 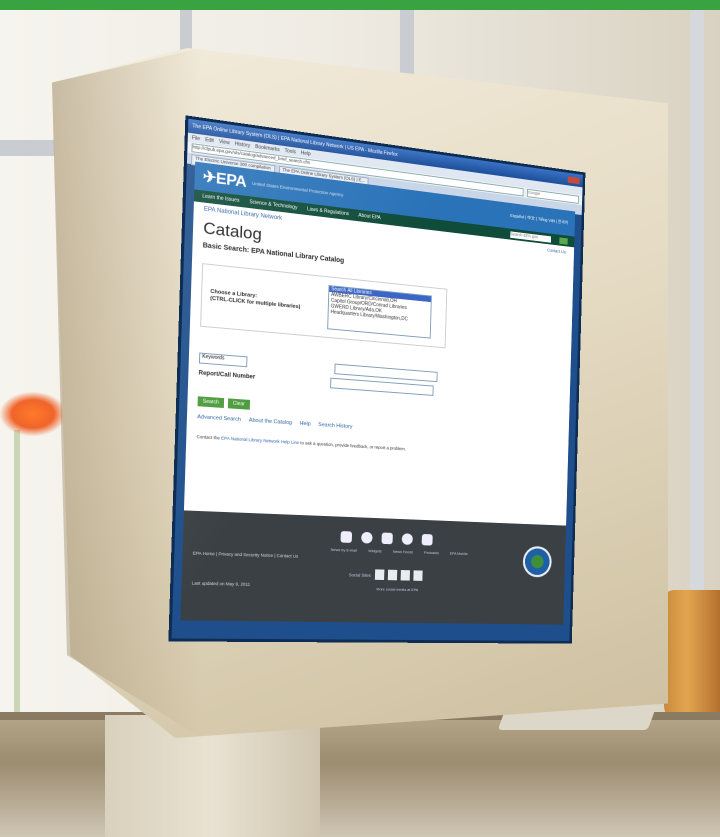 What do you see at coordinates (359, 575) in the screenshot?
I see `social-label: Social Sites` at bounding box center [359, 575].